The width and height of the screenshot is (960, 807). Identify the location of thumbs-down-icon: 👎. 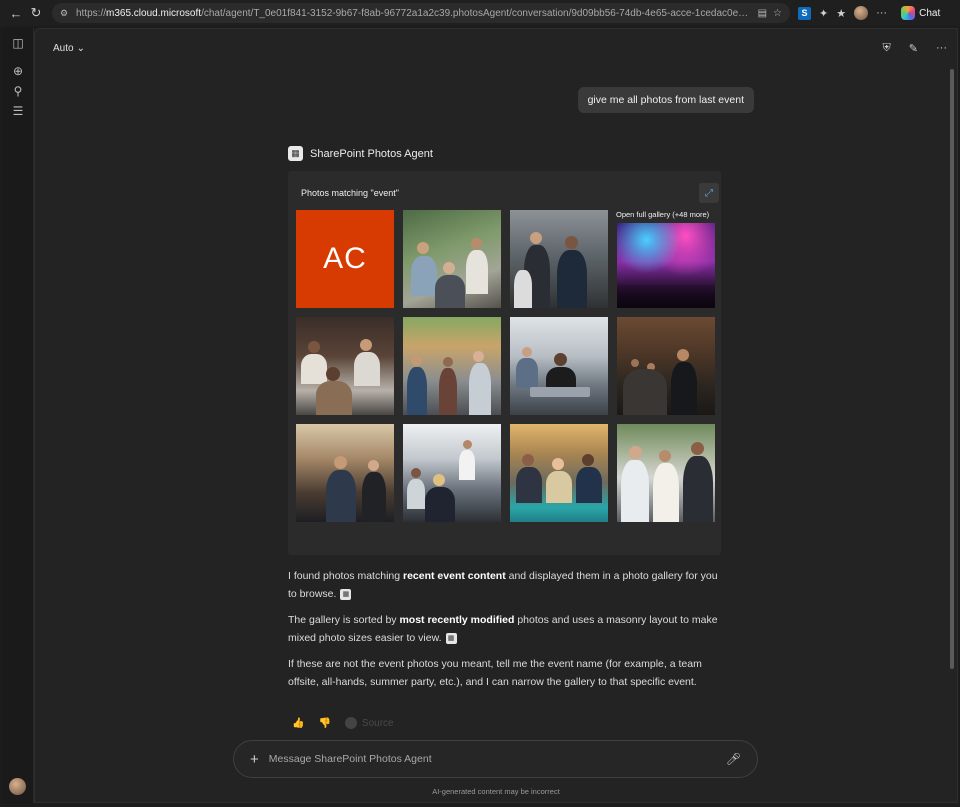
(324, 723).